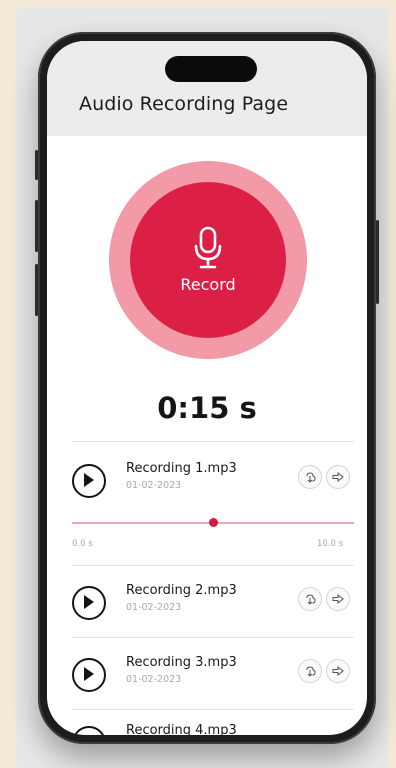 Image resolution: width=396 pixels, height=768 pixels. Describe the element at coordinates (207, 491) in the screenshot. I see `recording-item-1: Recording 1.mp3 01-02-2023` at that location.